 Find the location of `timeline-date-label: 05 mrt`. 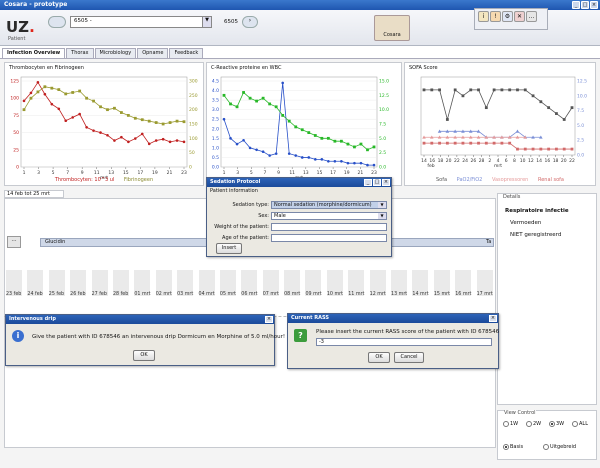

timeline-date-label: 05 mrt is located at coordinates (228, 294).